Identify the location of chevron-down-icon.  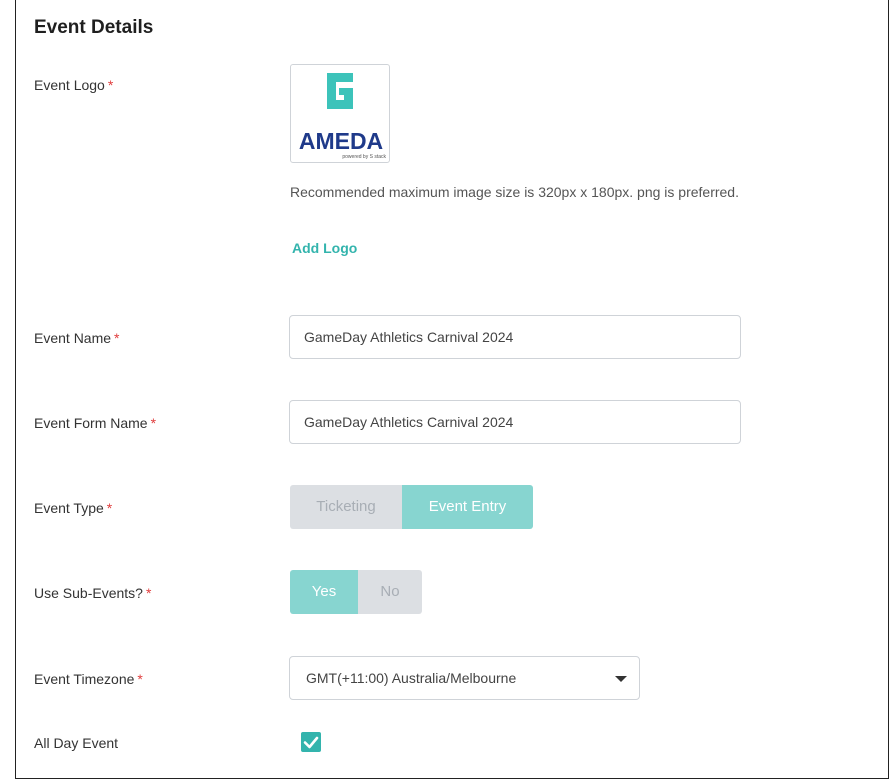
(621, 679).